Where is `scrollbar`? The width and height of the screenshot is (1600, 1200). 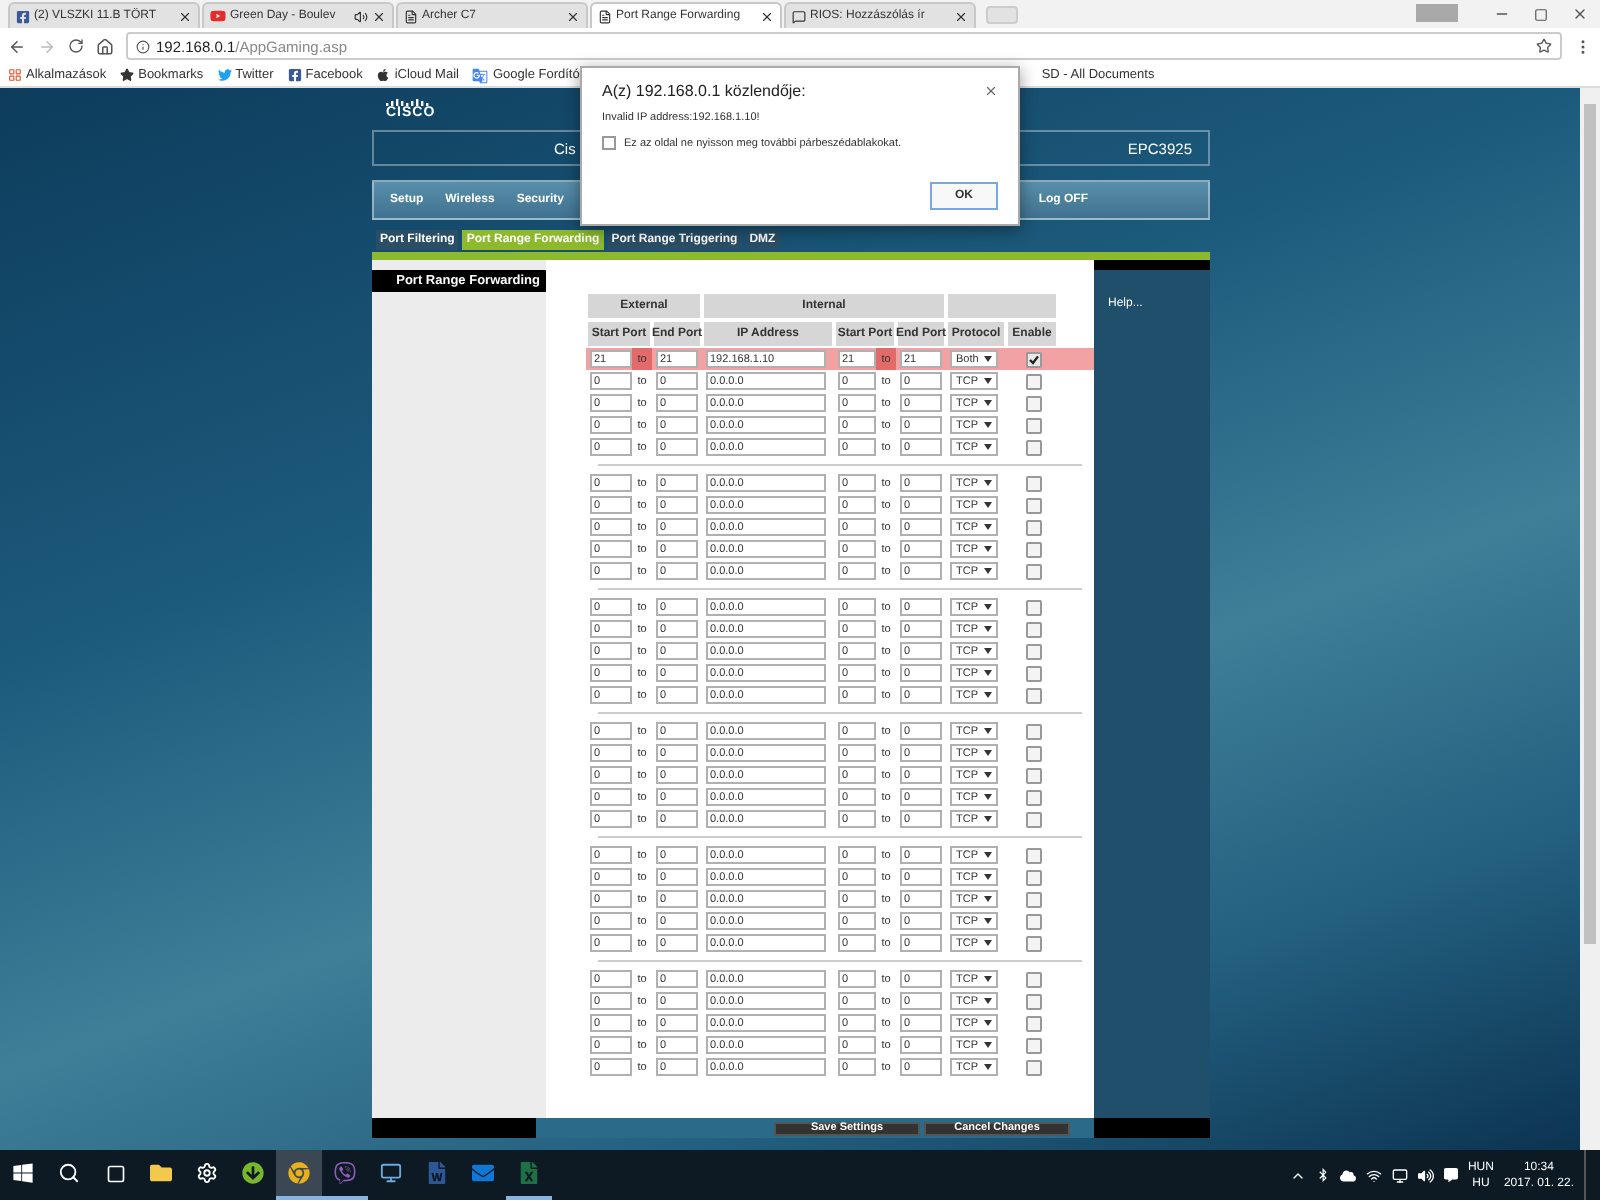 scrollbar is located at coordinates (1590, 619).